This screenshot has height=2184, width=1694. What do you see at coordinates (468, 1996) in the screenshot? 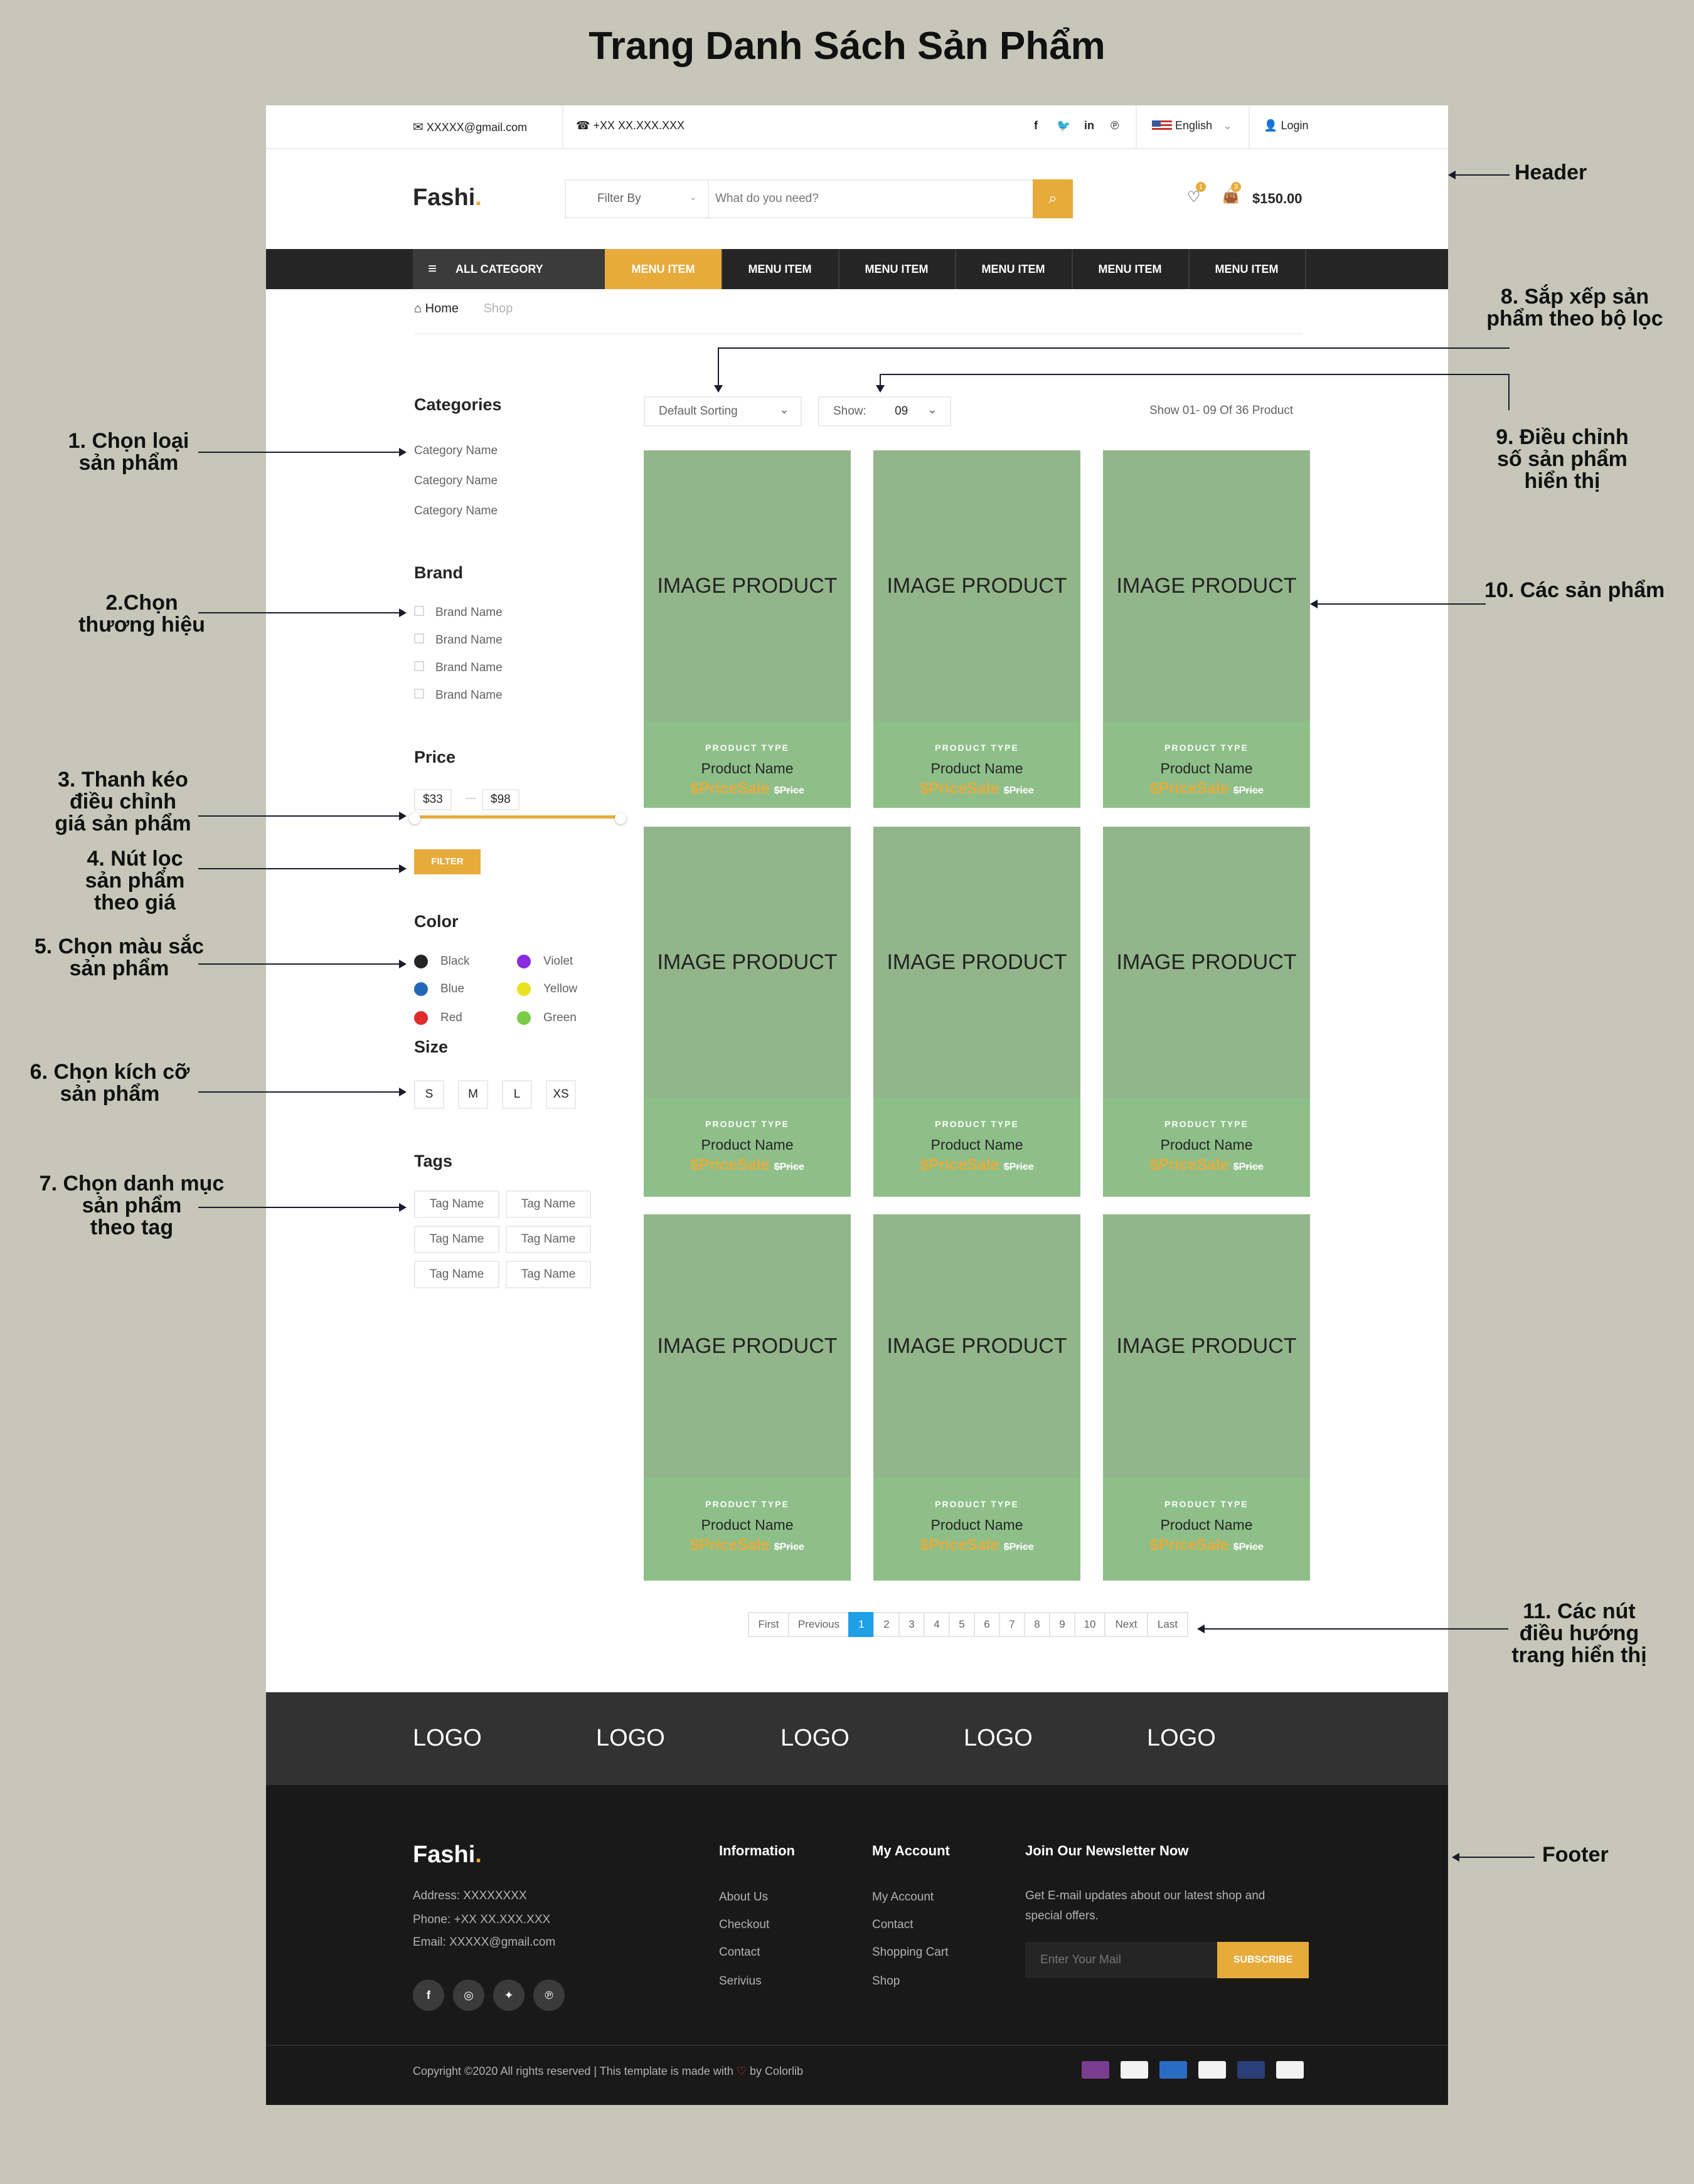
I see `instagram-icon: ◎` at bounding box center [468, 1996].